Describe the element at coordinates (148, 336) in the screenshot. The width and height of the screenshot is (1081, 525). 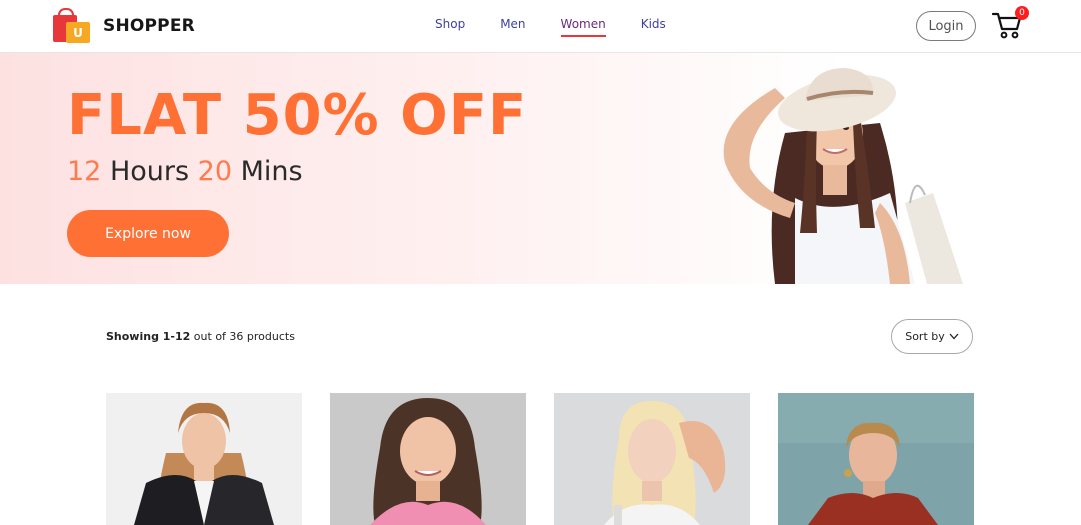
I see `results-count-bold: Showing 1-12` at that location.